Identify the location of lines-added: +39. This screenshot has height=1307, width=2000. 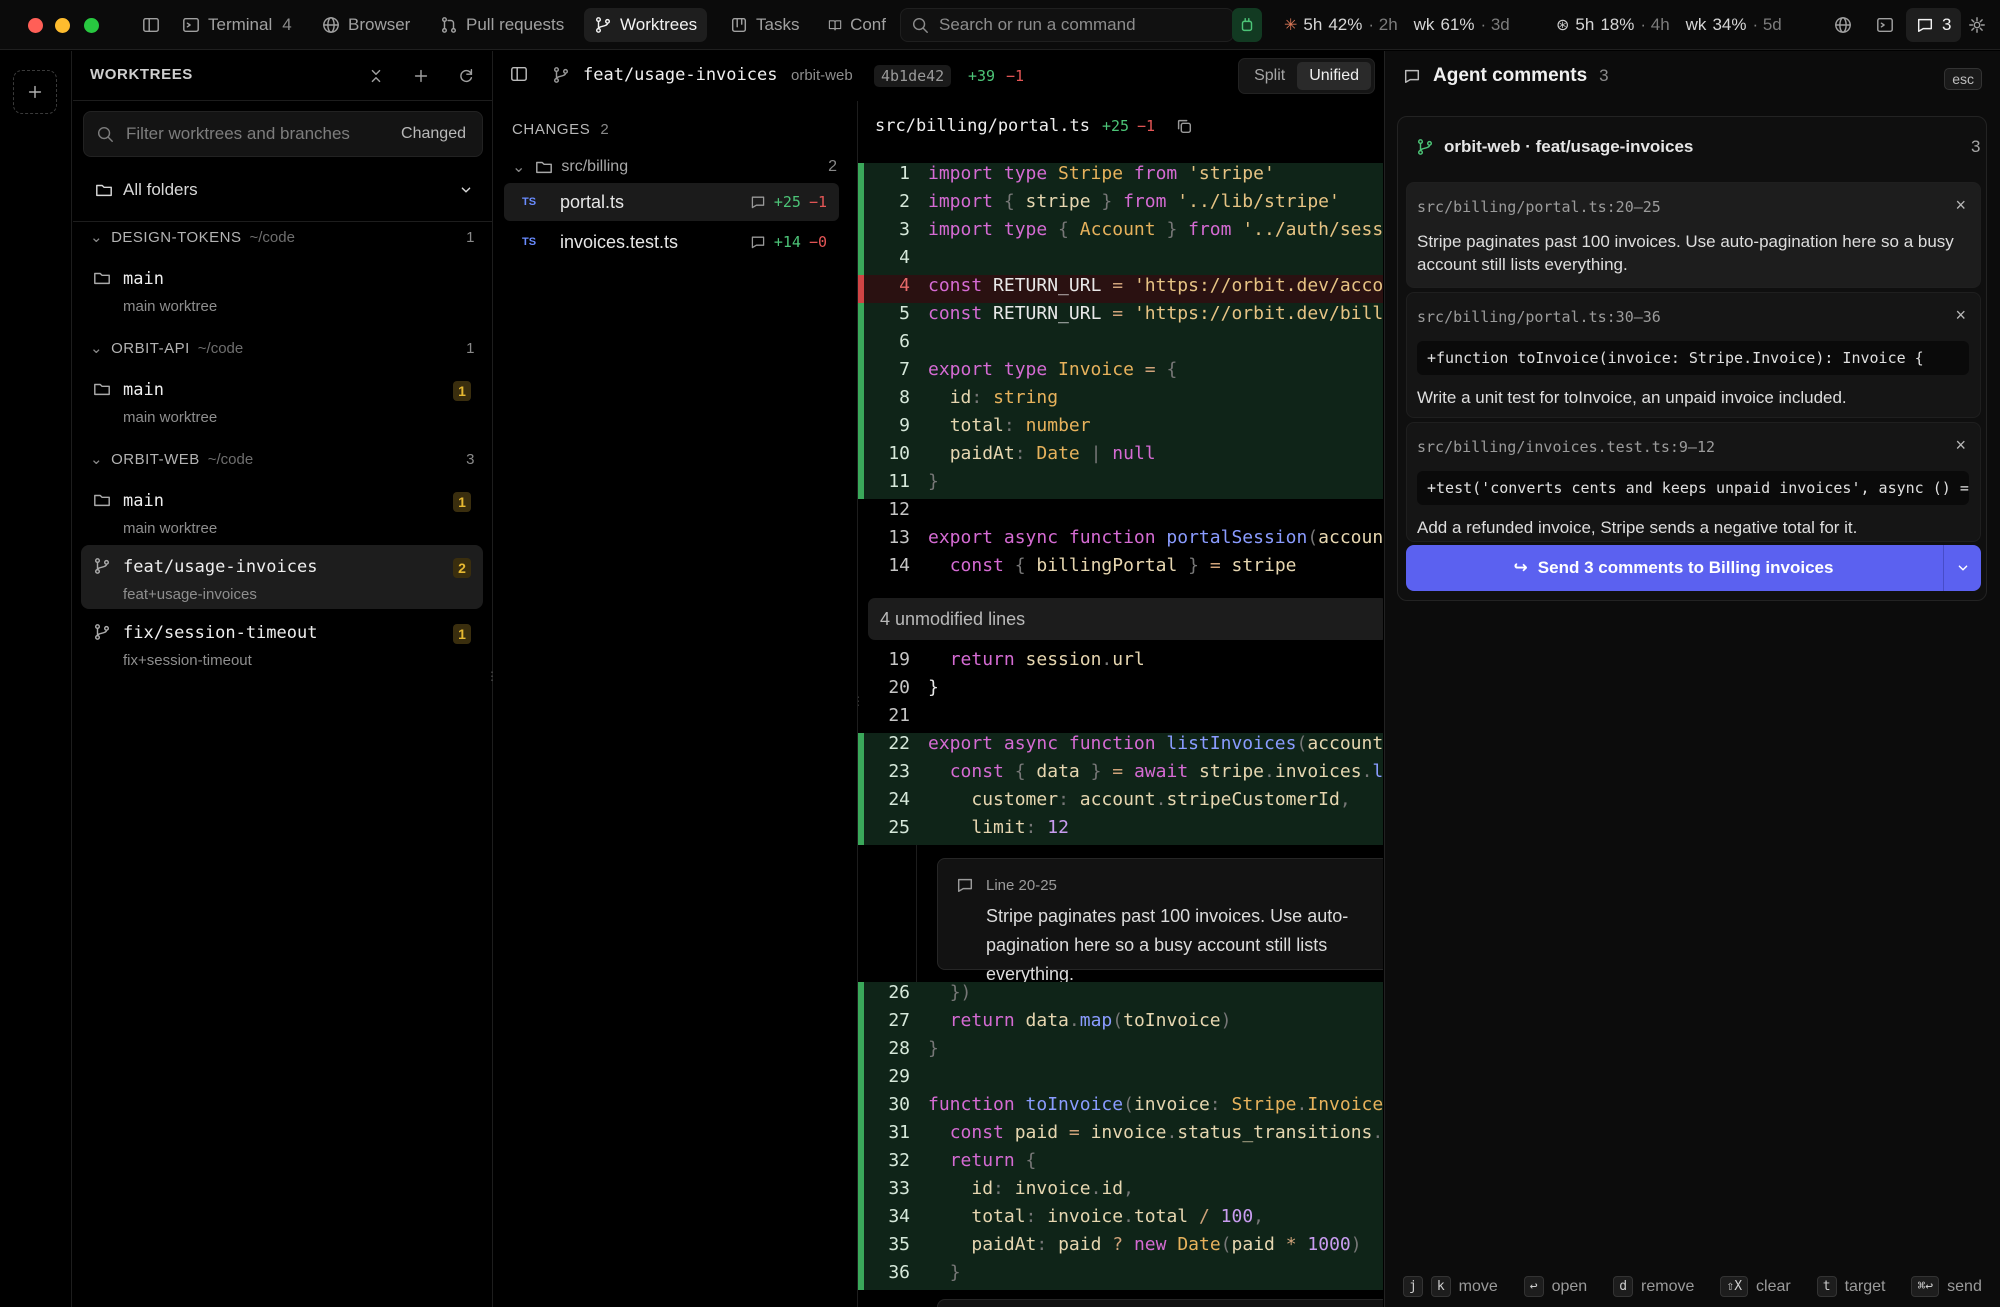
(982, 76).